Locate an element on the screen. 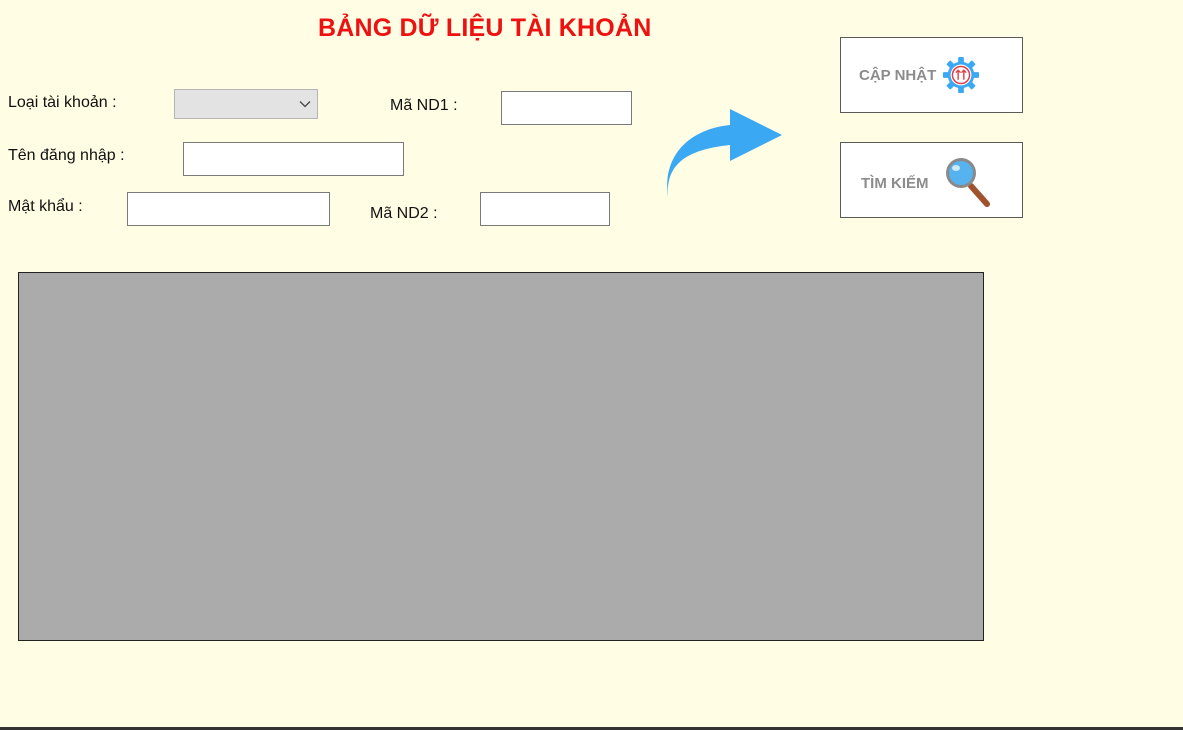  search-button-label: TÌM KIẾM is located at coordinates (895, 183).